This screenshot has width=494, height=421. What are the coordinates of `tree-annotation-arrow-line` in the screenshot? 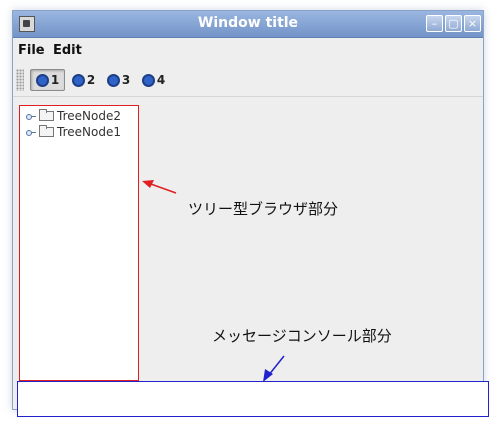 It's located at (162, 188).